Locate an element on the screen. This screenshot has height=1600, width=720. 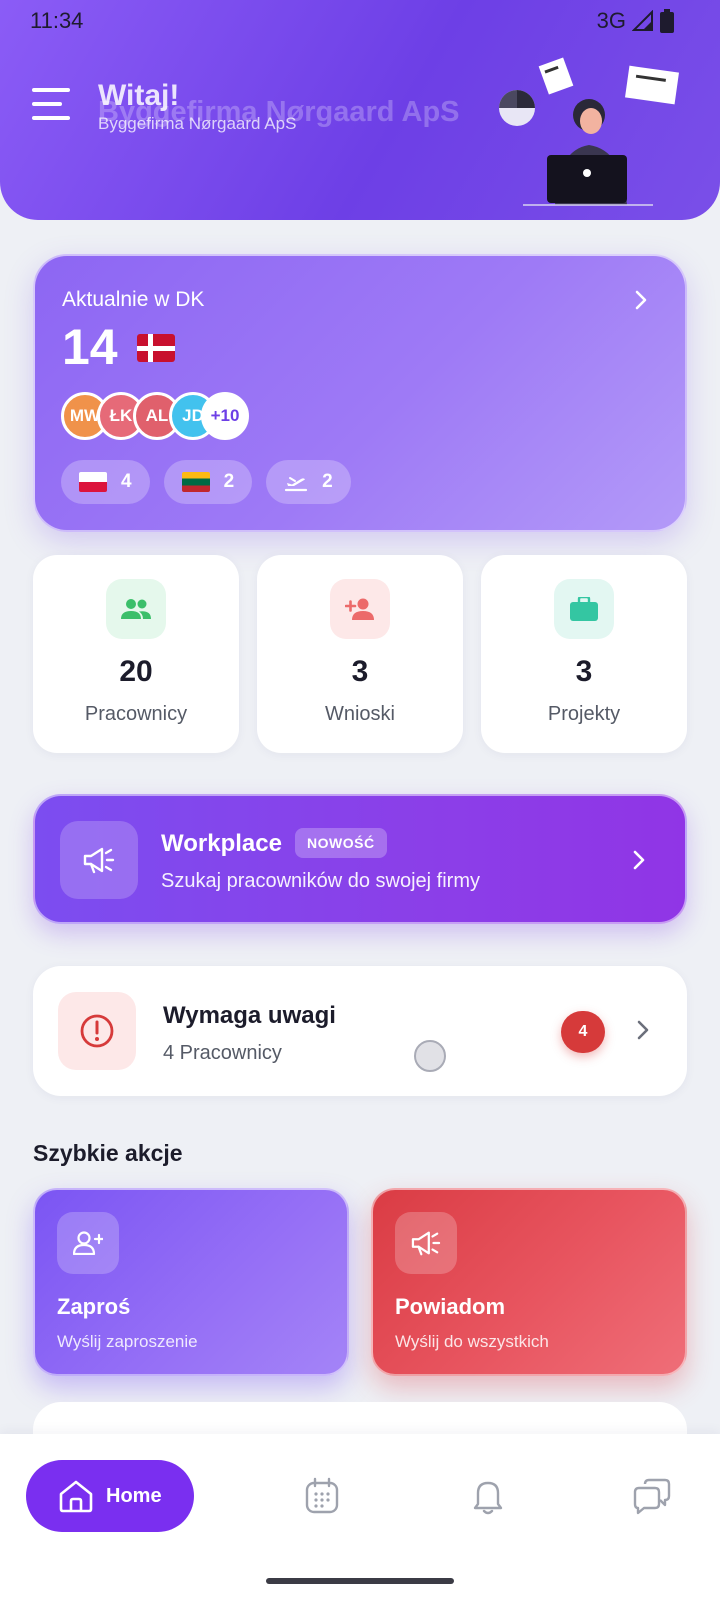
calendar-icon is located at coordinates (322, 1496).